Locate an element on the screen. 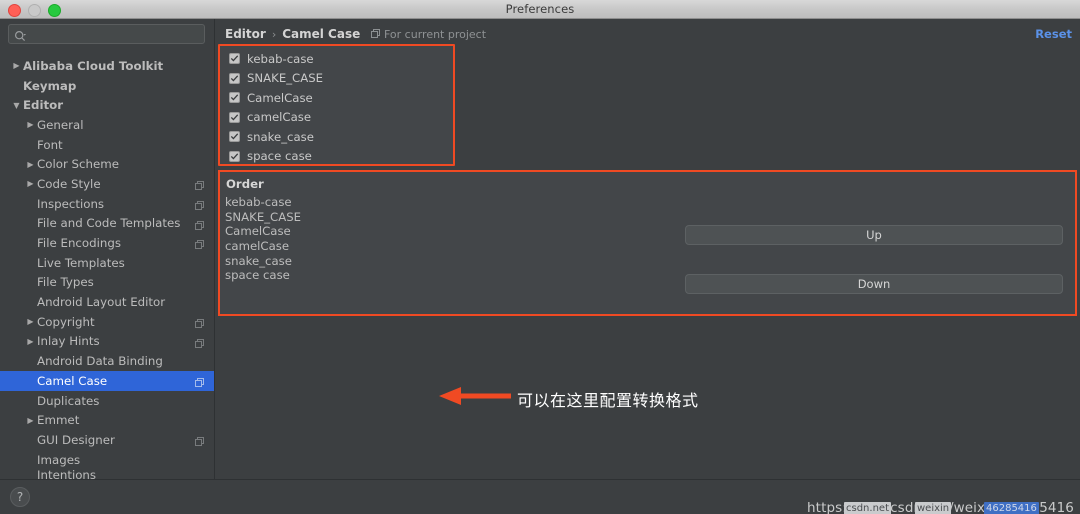 The image size is (1080, 514). search-field is located at coordinates (106, 34).